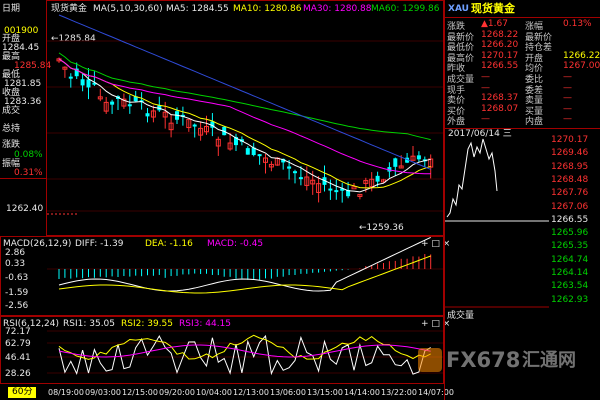  I want to click on amplitude-value: 0.31%, so click(28, 173).